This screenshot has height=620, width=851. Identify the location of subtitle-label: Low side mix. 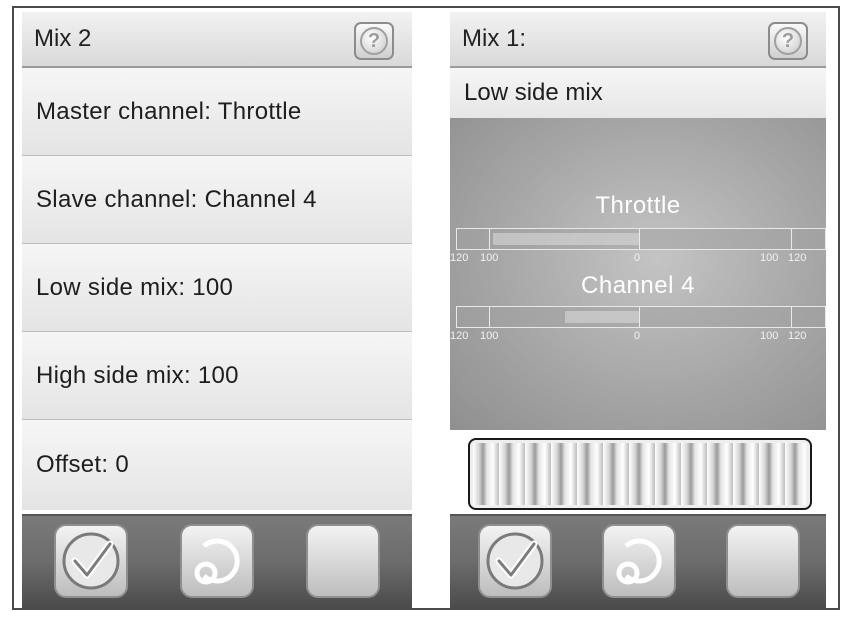
(533, 92).